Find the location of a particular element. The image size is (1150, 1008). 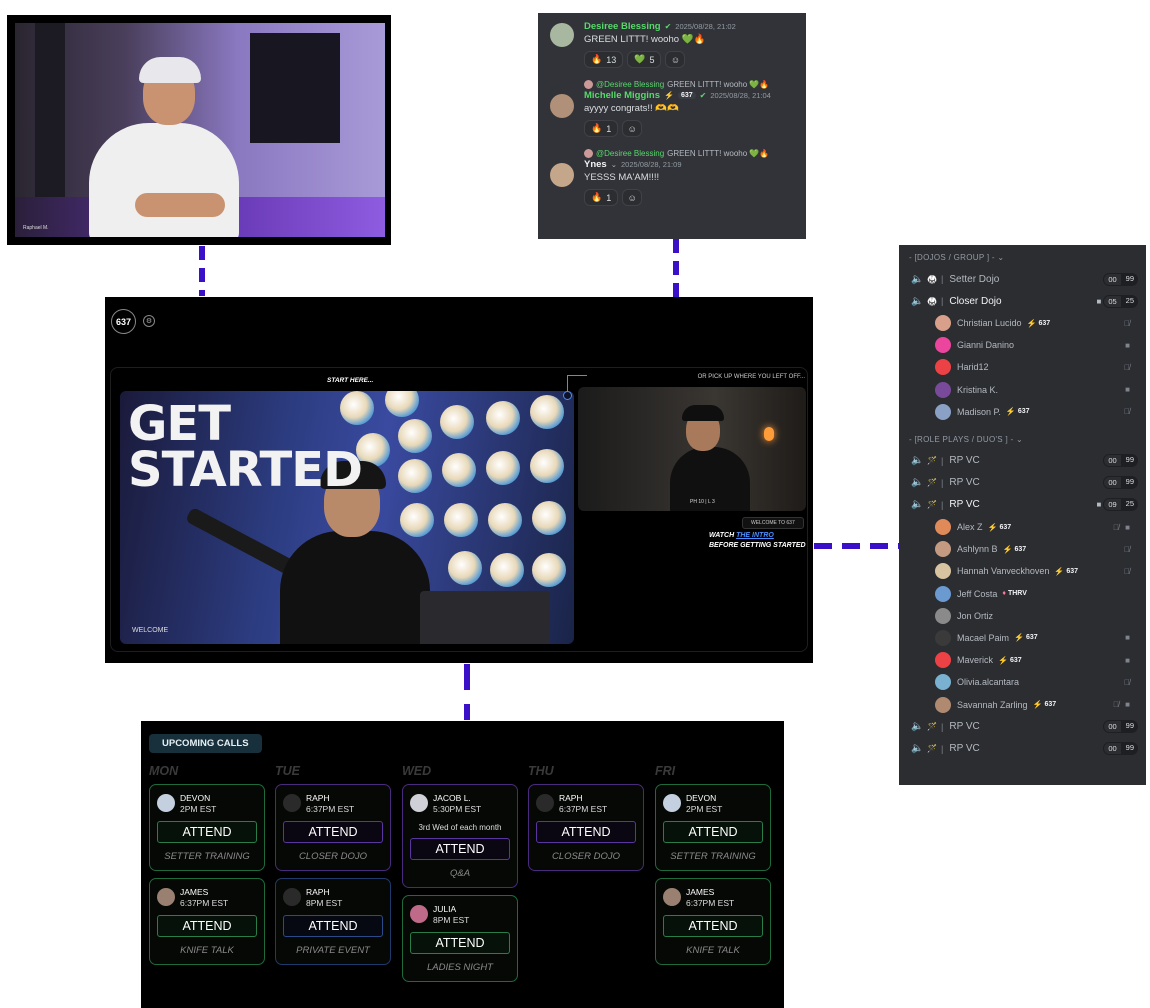

author-name: Ynes is located at coordinates (595, 164).